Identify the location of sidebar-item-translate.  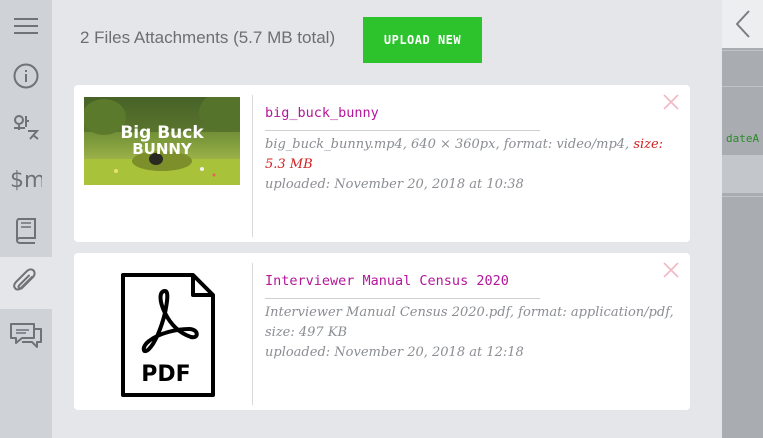
(26, 127).